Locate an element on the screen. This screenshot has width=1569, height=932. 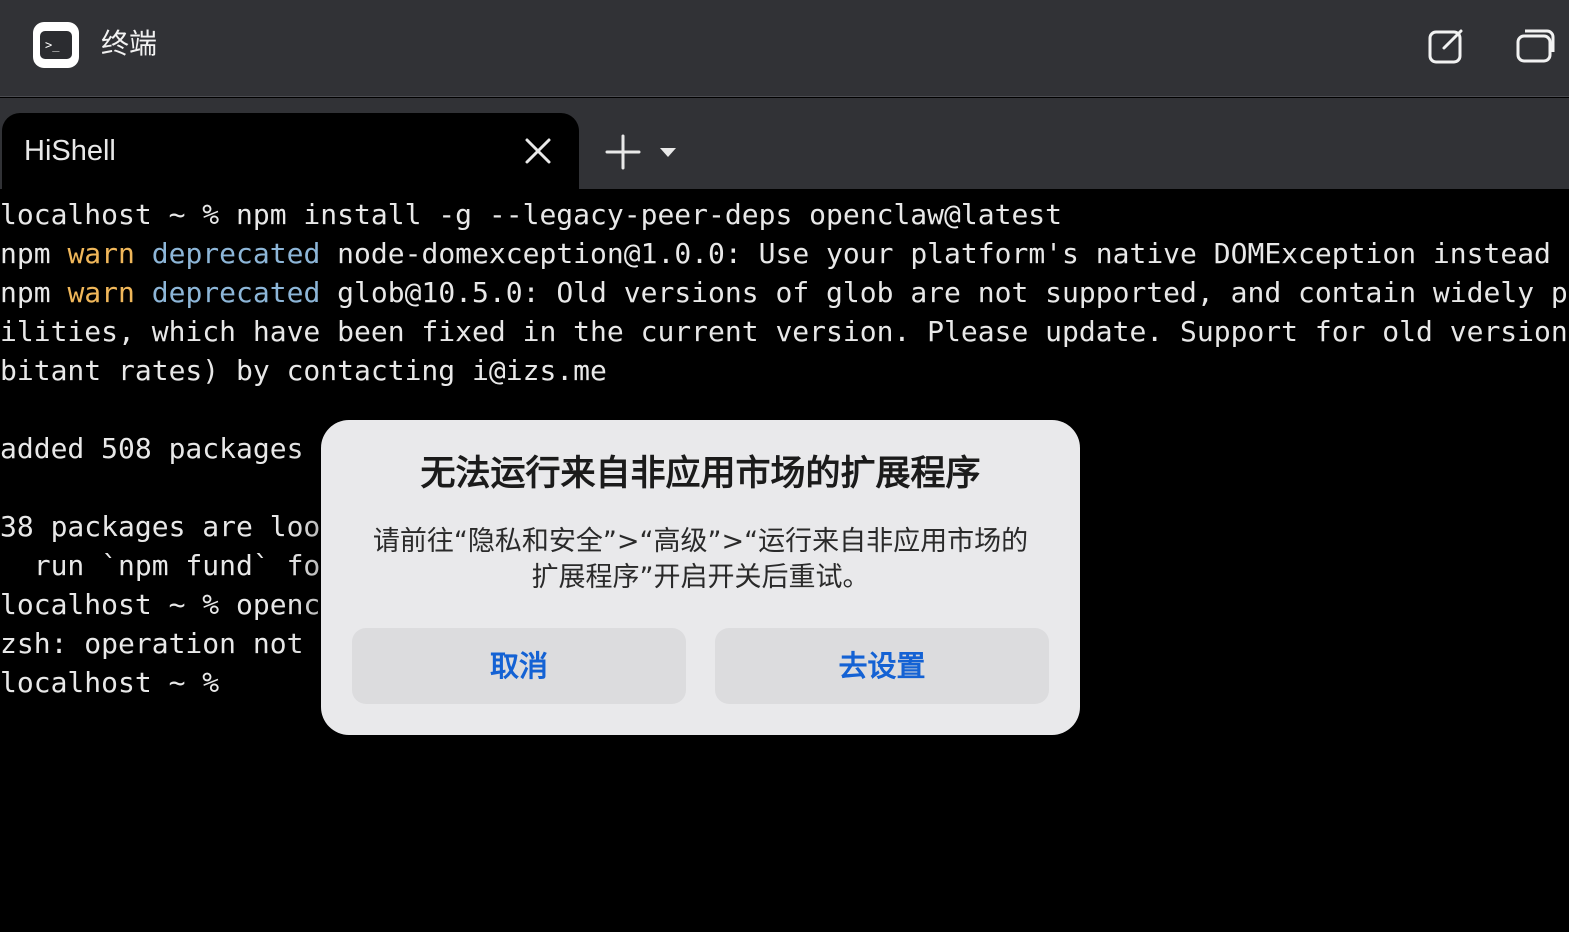
app-title: 终端 is located at coordinates (129, 43).